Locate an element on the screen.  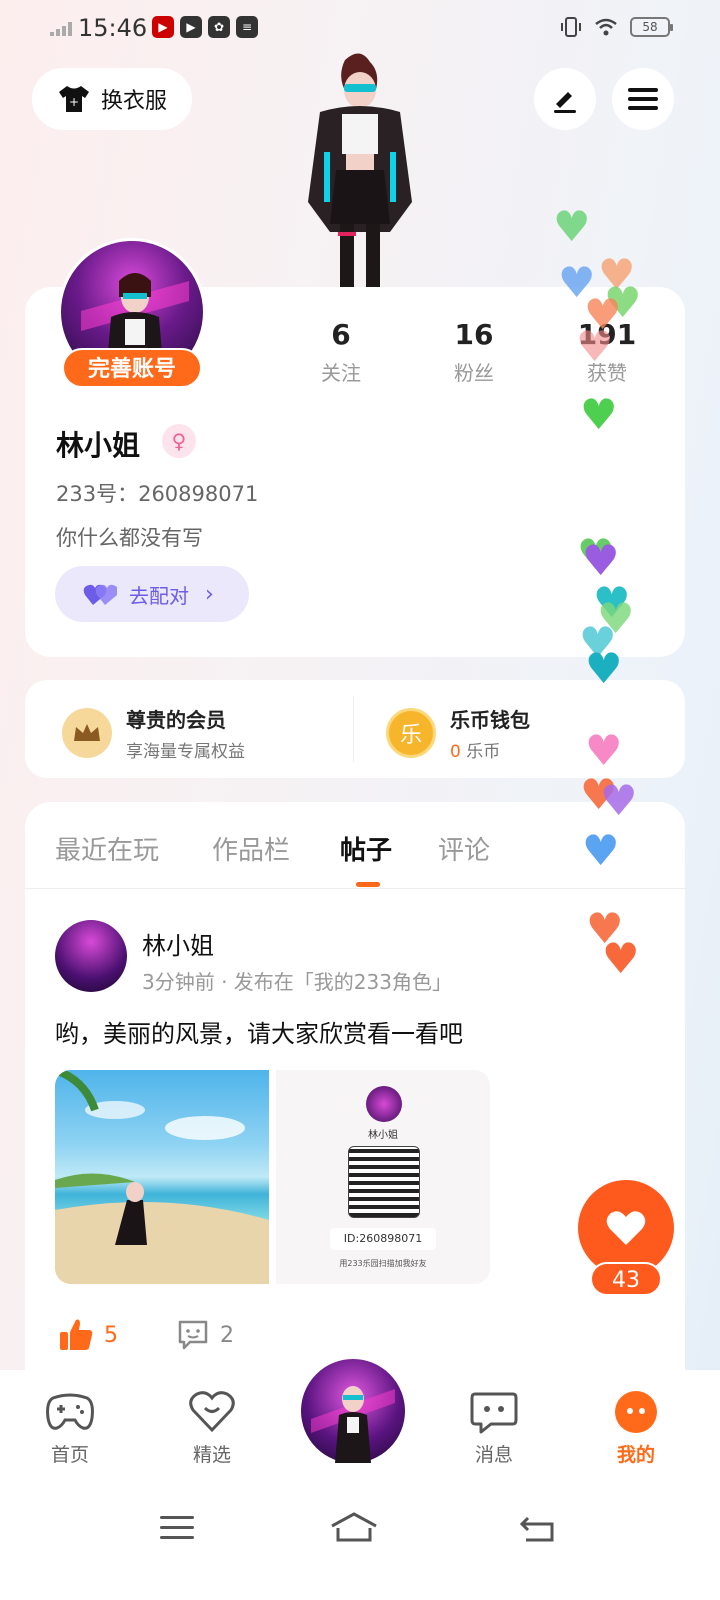
nav-messages: 消息 is located at coordinates (494, 1428).